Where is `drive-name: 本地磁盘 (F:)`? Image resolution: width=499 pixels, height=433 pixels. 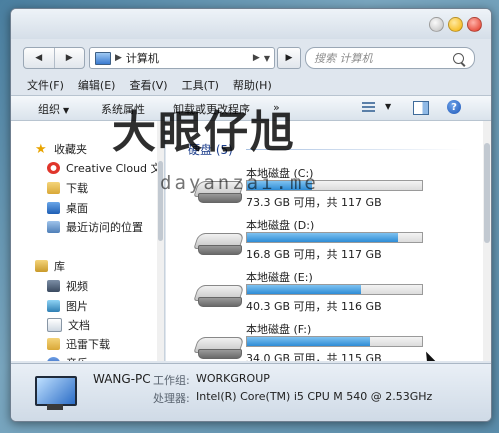 drive-name: 本地磁盘 (F:) is located at coordinates (279, 329).